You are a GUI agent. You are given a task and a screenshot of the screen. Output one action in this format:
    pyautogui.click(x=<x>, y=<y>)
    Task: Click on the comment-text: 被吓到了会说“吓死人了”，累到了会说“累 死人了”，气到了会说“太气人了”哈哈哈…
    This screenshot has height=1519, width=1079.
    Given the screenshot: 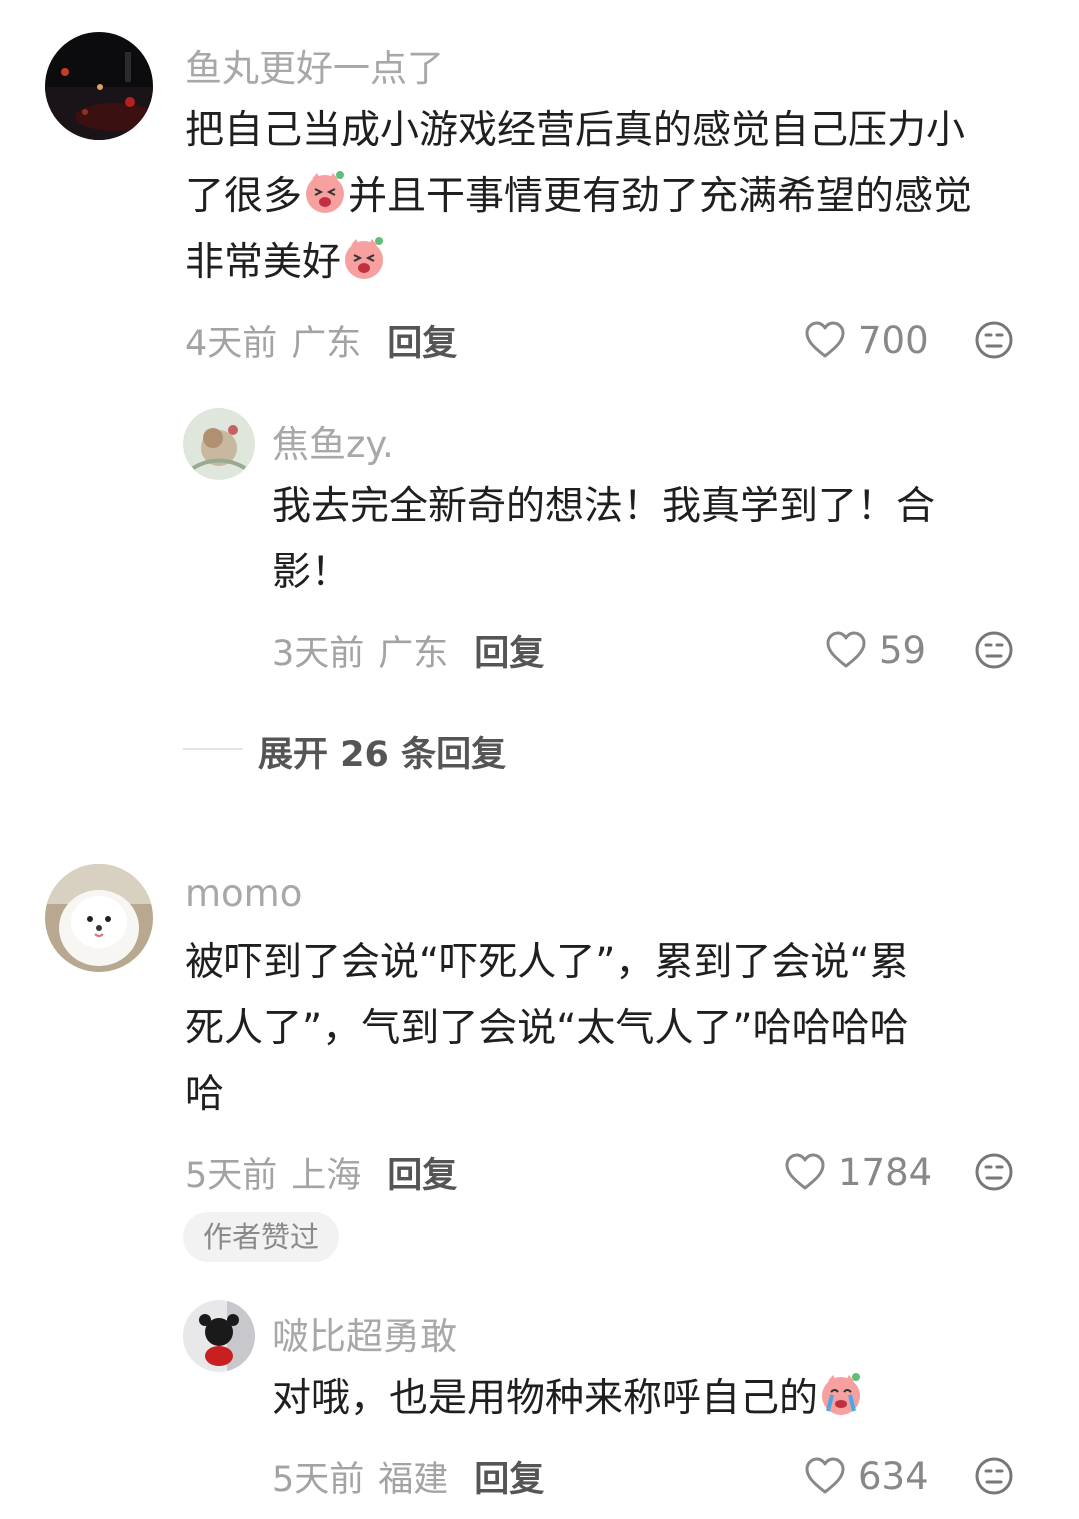 What is the action you would take?
    pyautogui.click(x=615, y=1029)
    